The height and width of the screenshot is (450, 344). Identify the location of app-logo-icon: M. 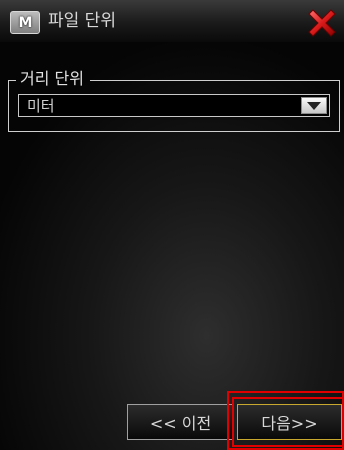
(25, 22).